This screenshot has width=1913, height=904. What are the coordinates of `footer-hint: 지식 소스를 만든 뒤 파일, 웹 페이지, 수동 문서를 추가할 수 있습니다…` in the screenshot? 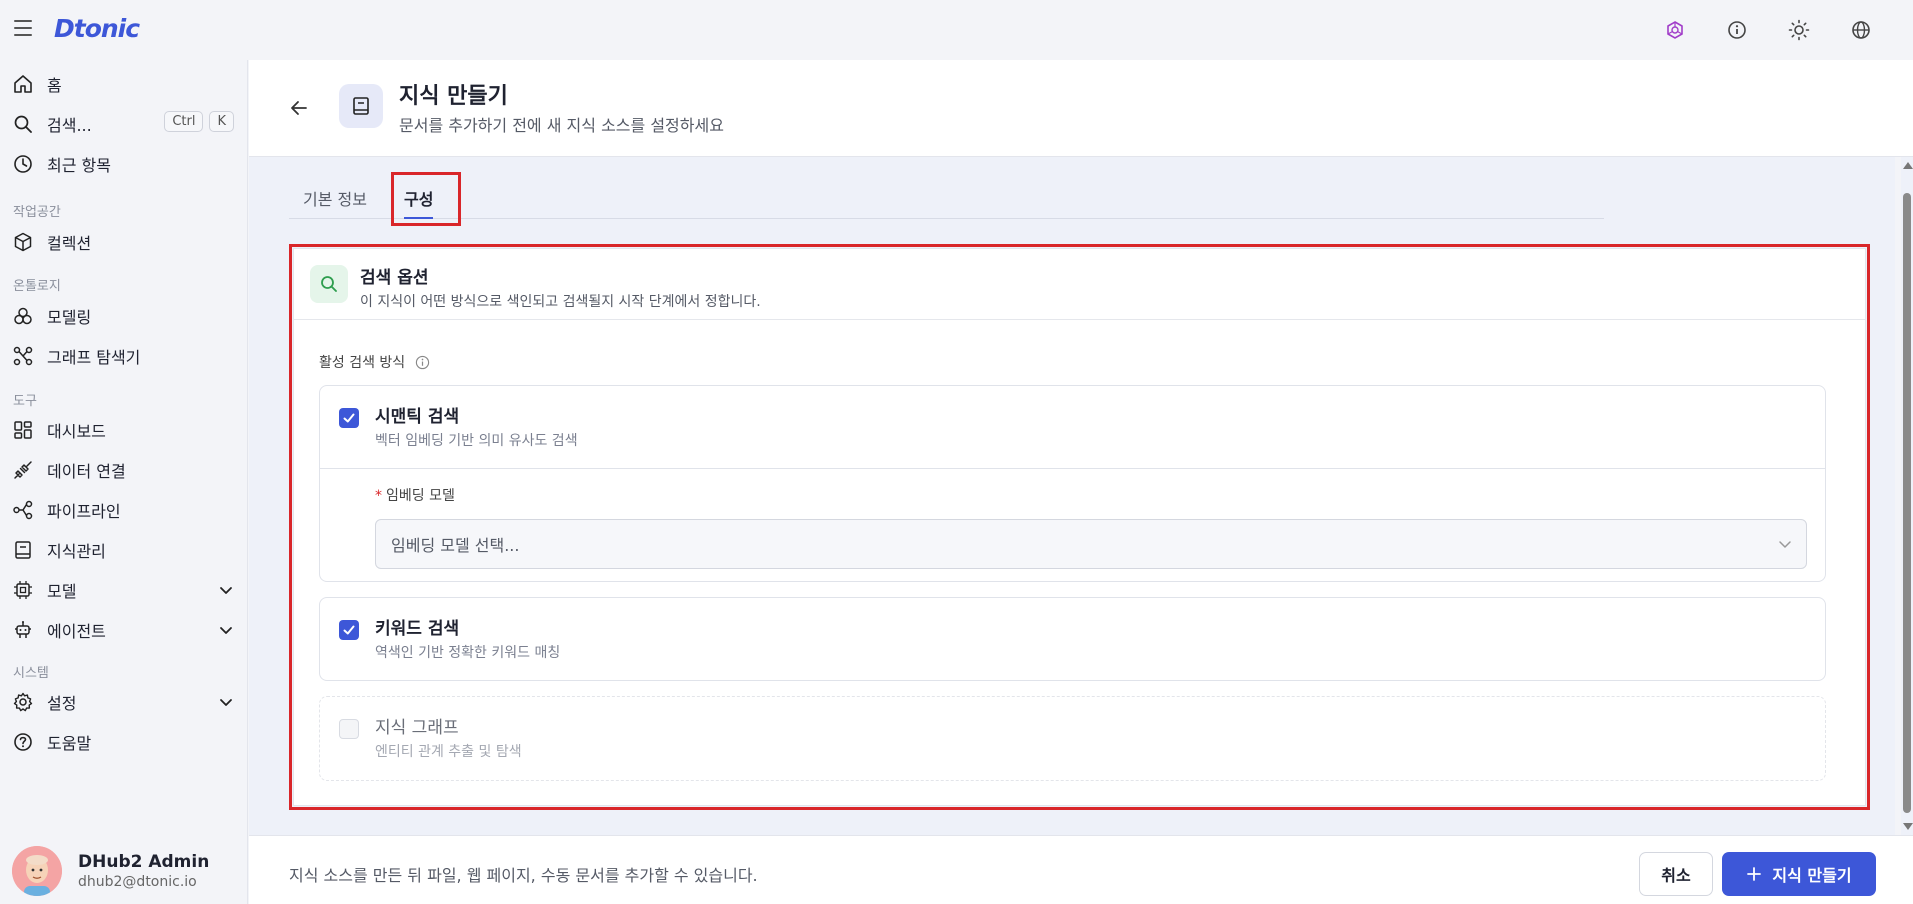 It's located at (523, 875).